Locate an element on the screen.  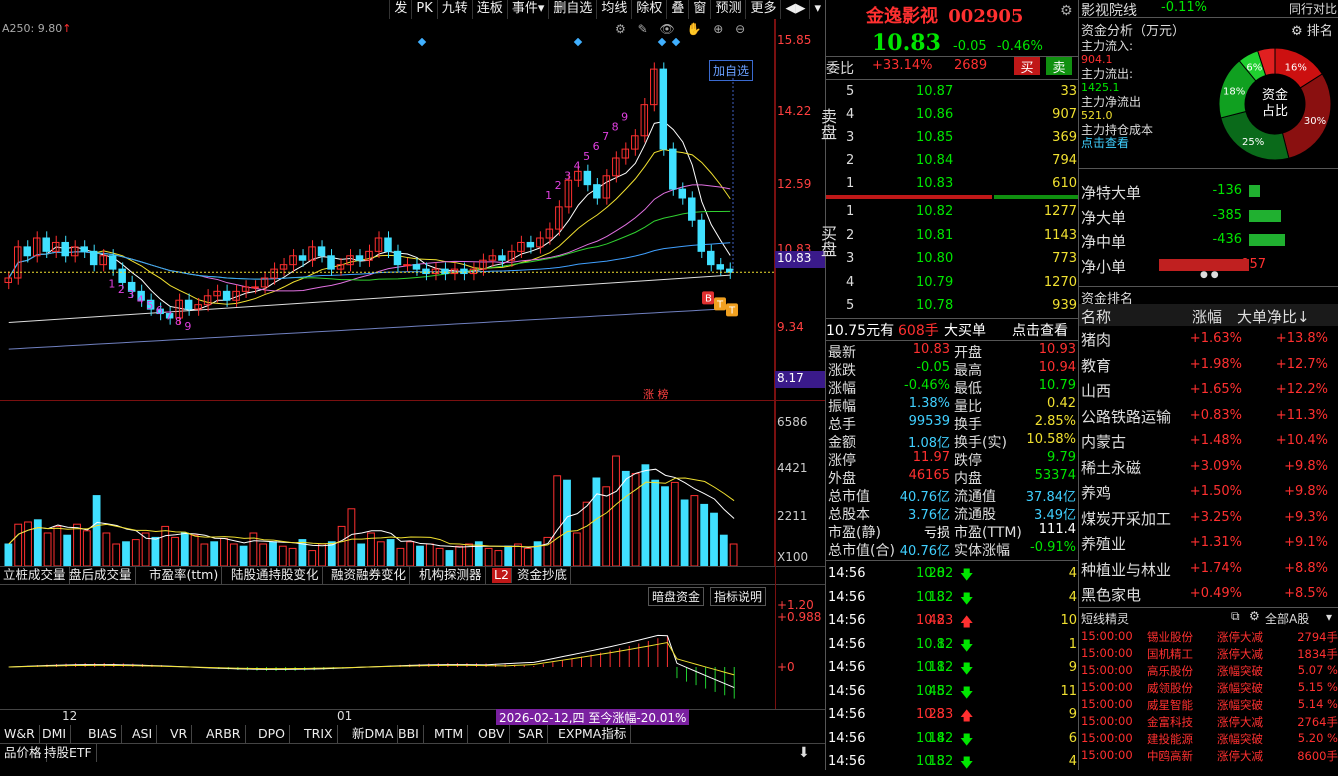
bid-row: 5 10.78 939 is located at coordinates (952, 306).